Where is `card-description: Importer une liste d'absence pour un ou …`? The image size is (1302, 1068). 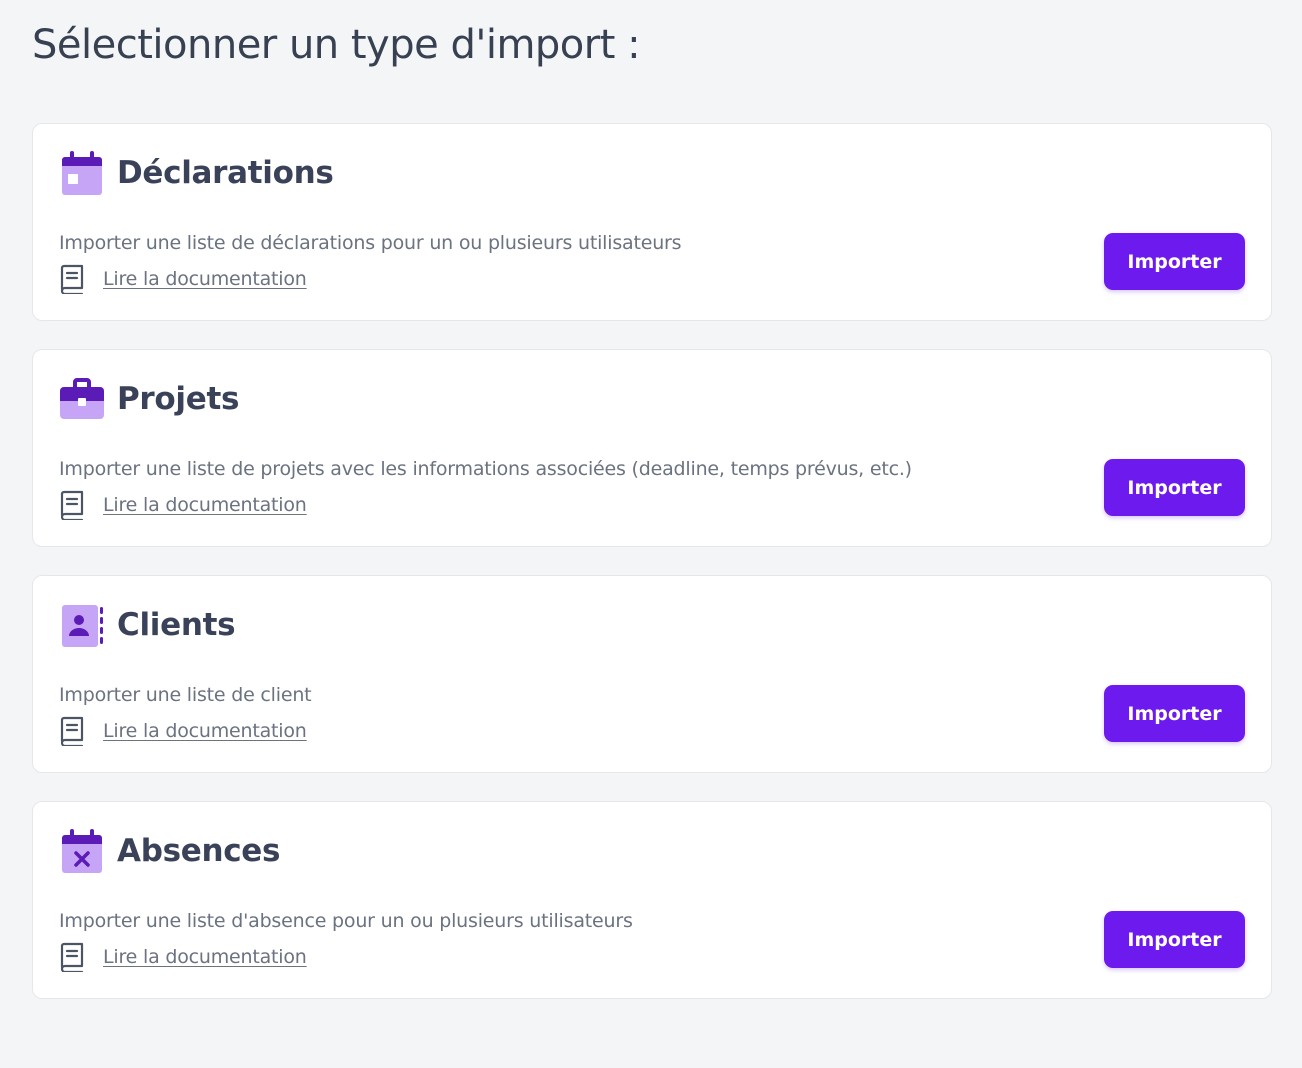 card-description: Importer une liste d'absence pour un ou … is located at coordinates (346, 921).